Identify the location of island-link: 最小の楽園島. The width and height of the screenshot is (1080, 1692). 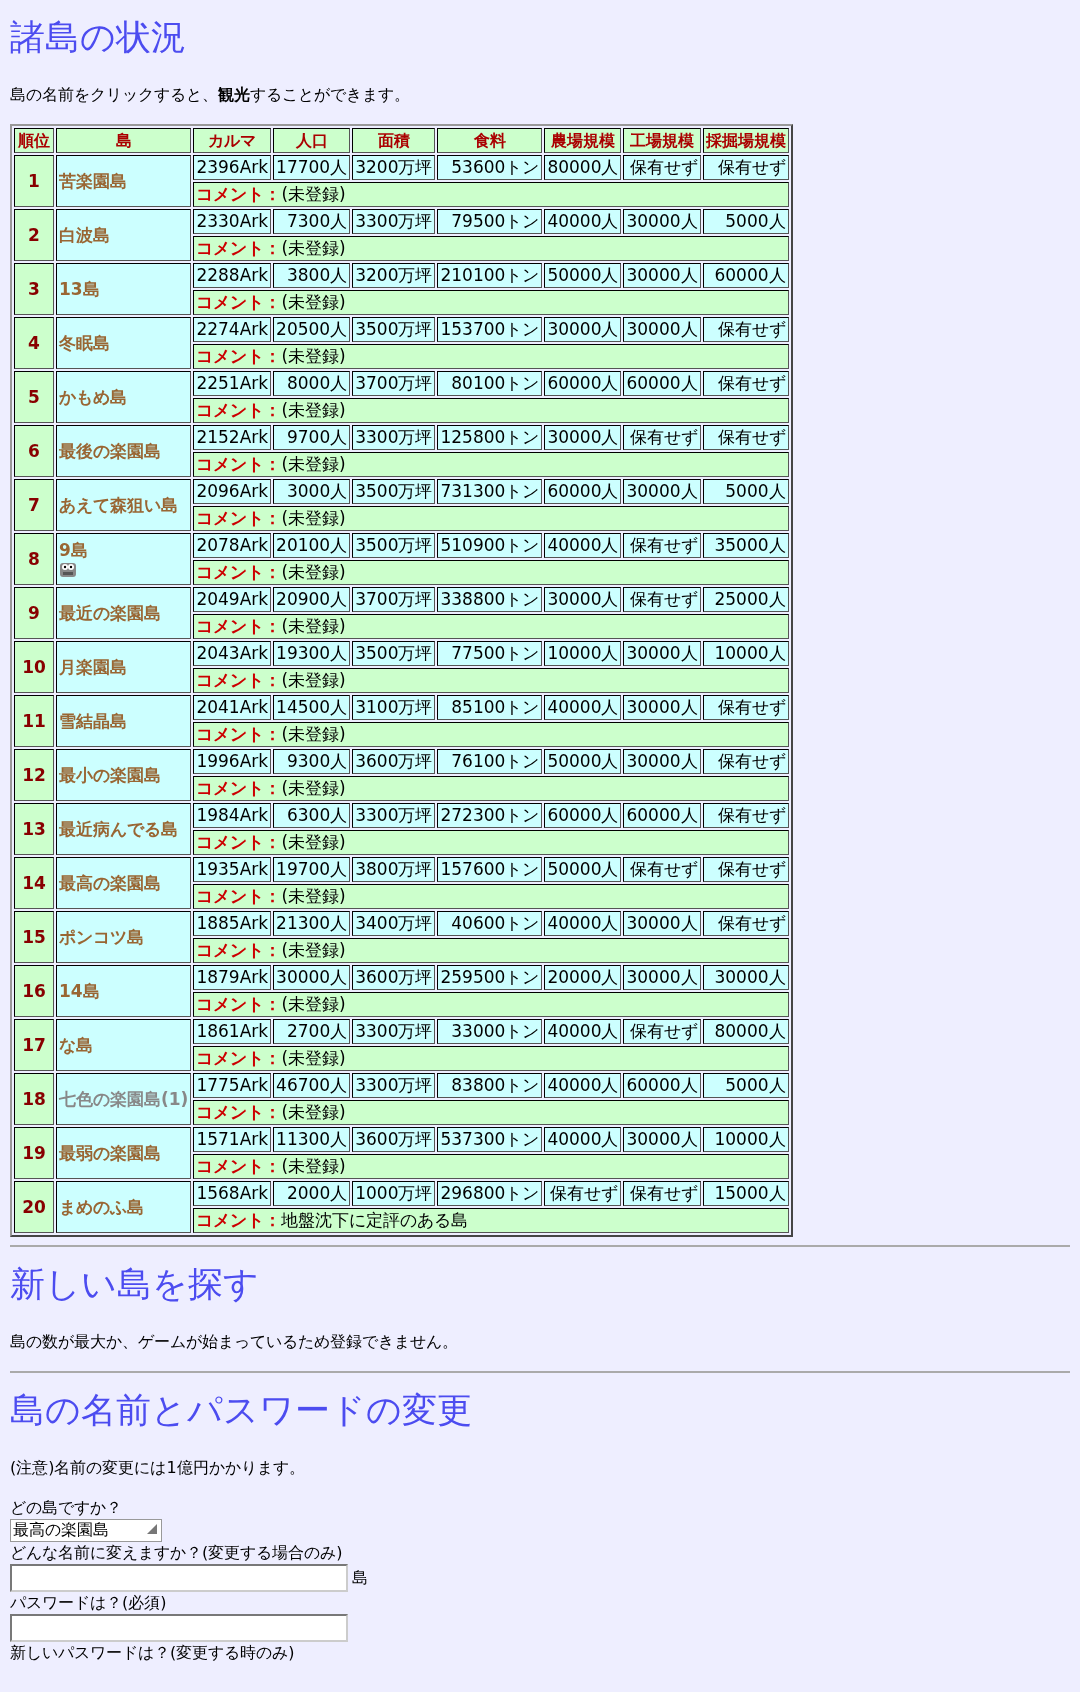
(124, 775).